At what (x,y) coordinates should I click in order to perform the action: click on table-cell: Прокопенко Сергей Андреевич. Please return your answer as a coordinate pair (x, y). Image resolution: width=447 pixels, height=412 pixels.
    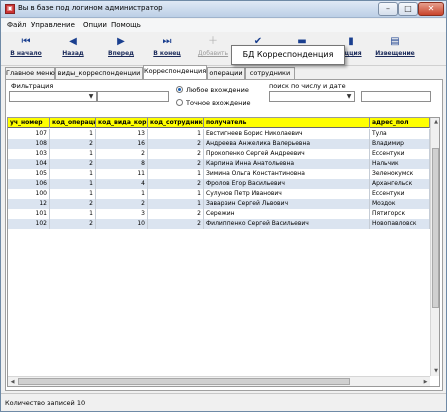
    Looking at the image, I should click on (287, 154).